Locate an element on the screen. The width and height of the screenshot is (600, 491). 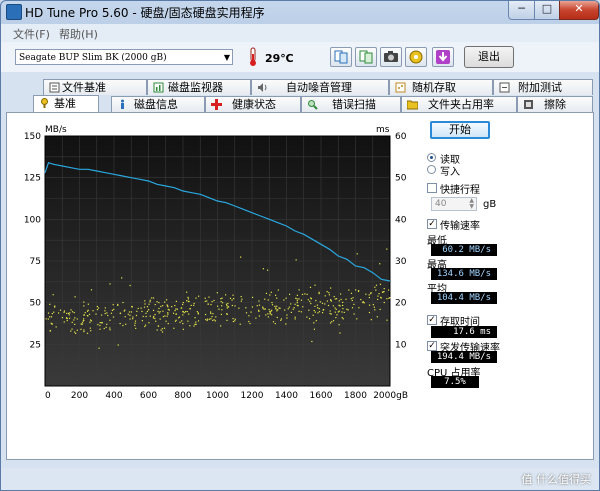
title-bar: HD Tune Pro 5.60 - 硬盘/固态硬盘实用程序 ─ □ ✕ is located at coordinates (300, 12).